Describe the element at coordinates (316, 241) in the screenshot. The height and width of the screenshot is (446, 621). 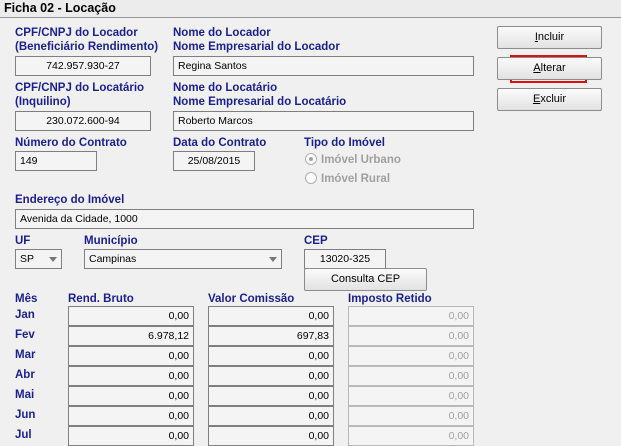
I see `cep-label: CEP` at that location.